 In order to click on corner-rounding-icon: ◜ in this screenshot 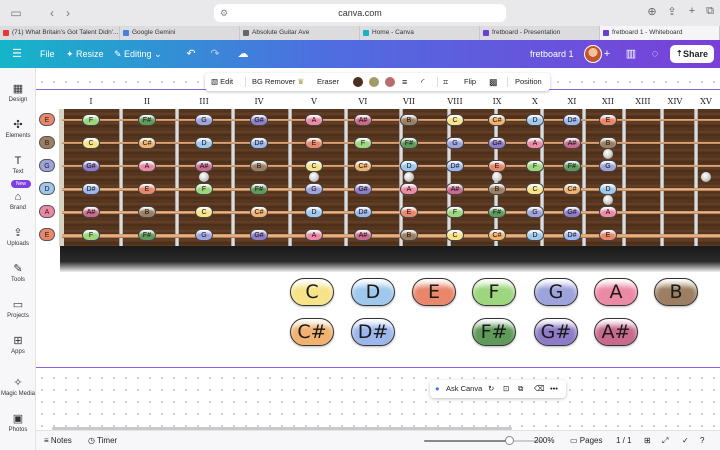, I will do `click(423, 82)`.